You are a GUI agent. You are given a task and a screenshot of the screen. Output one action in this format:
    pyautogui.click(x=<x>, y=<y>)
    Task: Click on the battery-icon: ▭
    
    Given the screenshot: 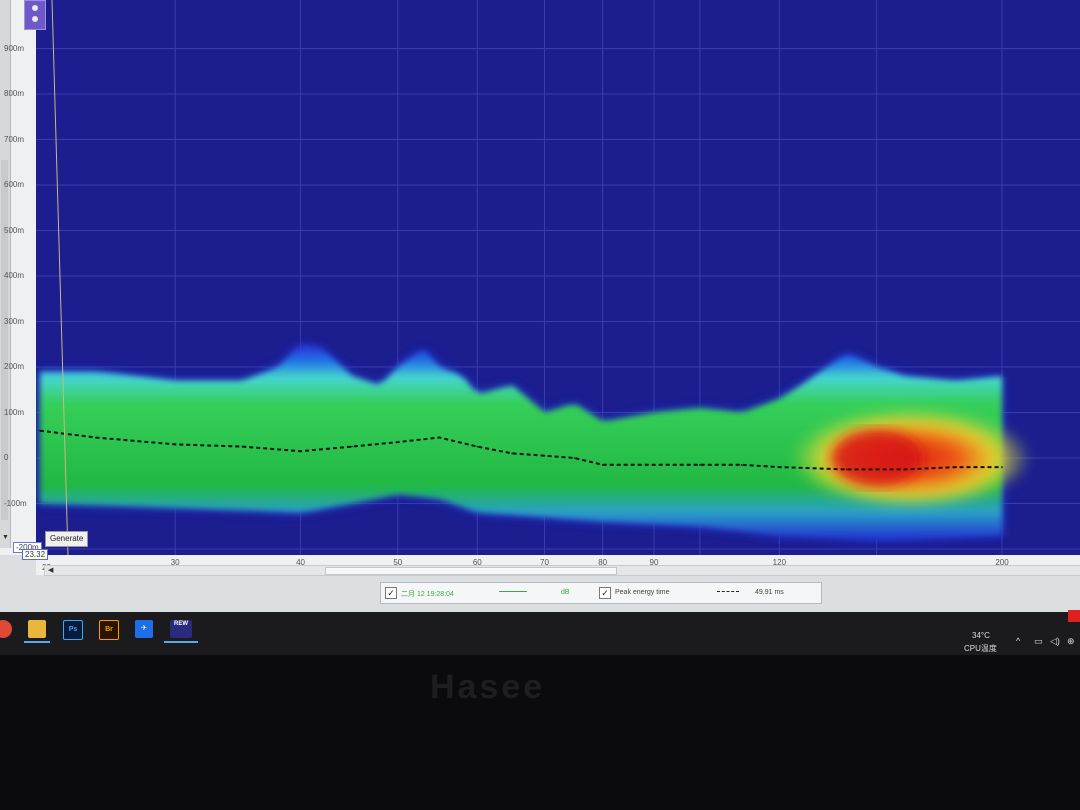 What is the action you would take?
    pyautogui.click(x=1038, y=641)
    